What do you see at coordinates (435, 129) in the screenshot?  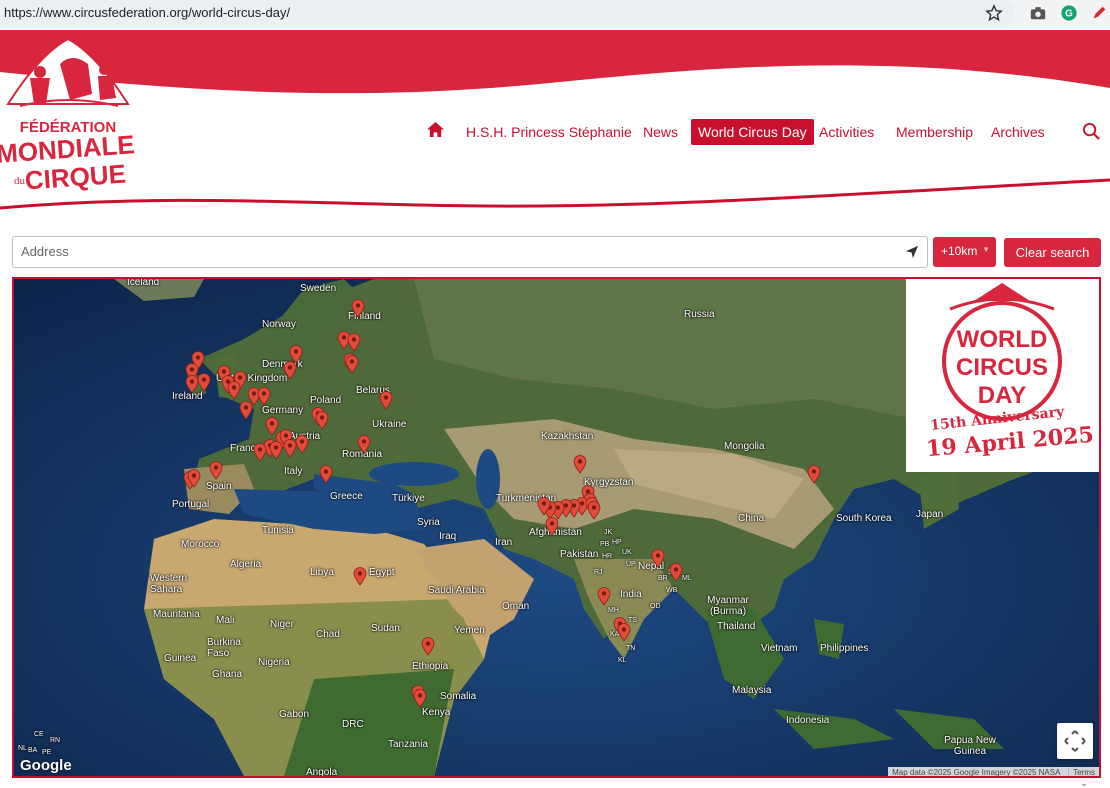 I see `home-icon` at bounding box center [435, 129].